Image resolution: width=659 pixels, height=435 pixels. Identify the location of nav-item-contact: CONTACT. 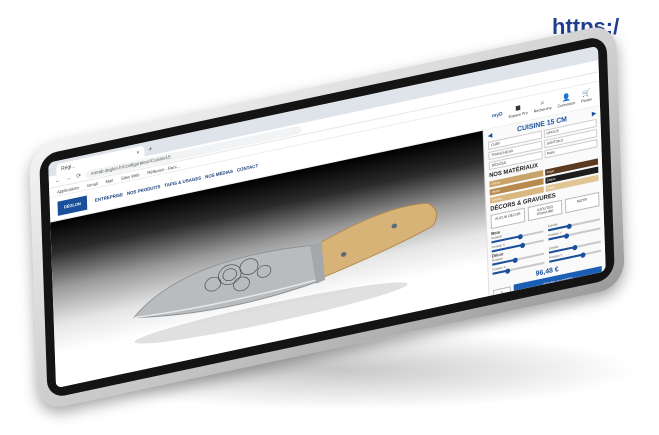
(247, 168).